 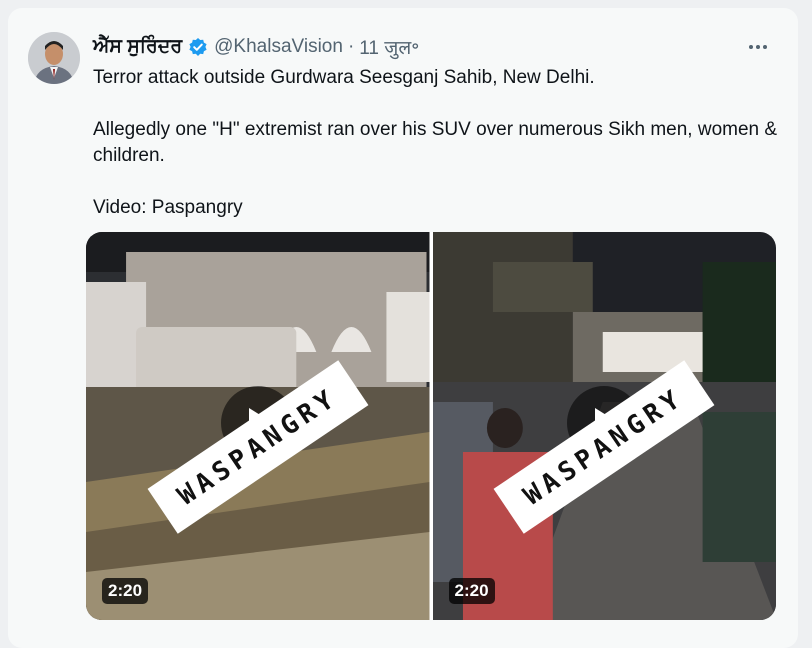 I want to click on author-name: ਐੱਸ ਸੁਰਿੰਦਰ, so click(x=137, y=47).